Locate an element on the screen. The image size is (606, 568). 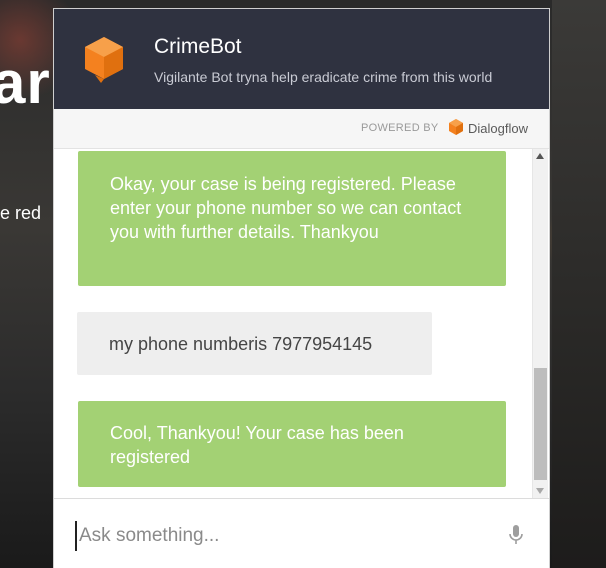
dialogflow-brand: Dialogflow is located at coordinates (498, 128).